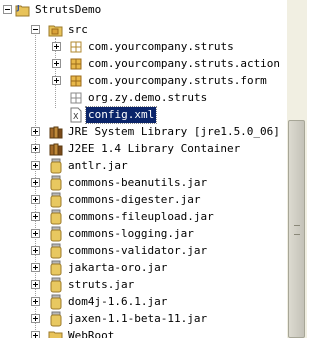 The image size is (320, 338). What do you see at coordinates (174, 131) in the screenshot?
I see `library-label: JRE System Library [jre1.5.0_06]` at bounding box center [174, 131].